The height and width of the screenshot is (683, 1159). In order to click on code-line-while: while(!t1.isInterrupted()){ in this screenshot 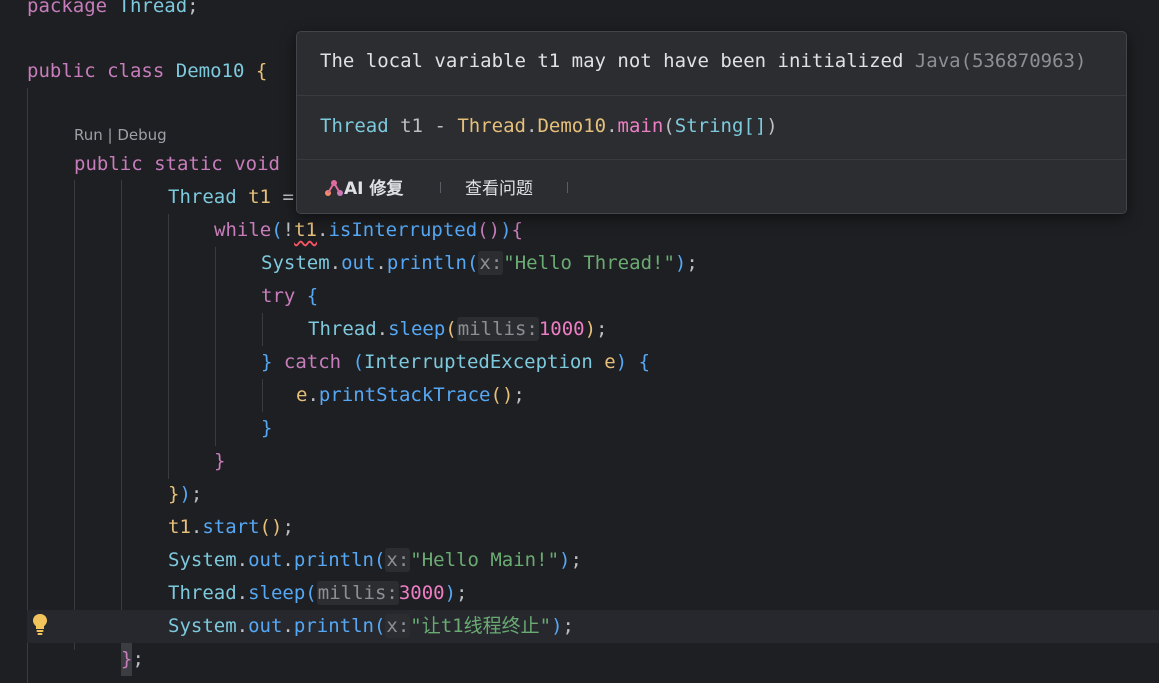, I will do `click(368, 230)`.